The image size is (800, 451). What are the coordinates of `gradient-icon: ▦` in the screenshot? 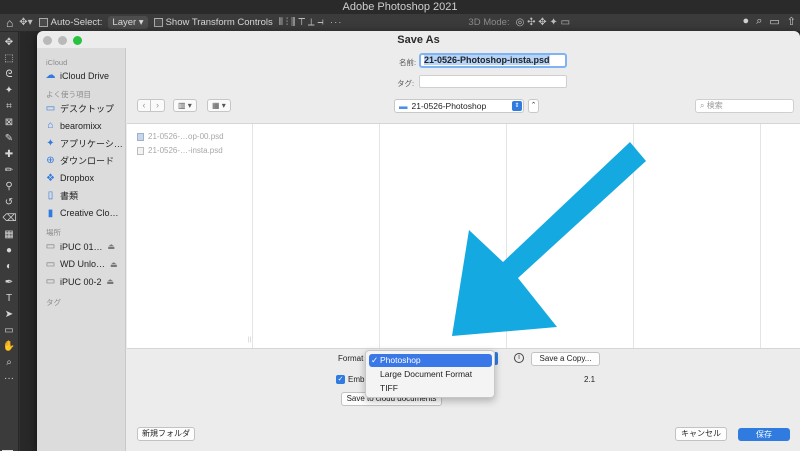 It's located at (9, 234).